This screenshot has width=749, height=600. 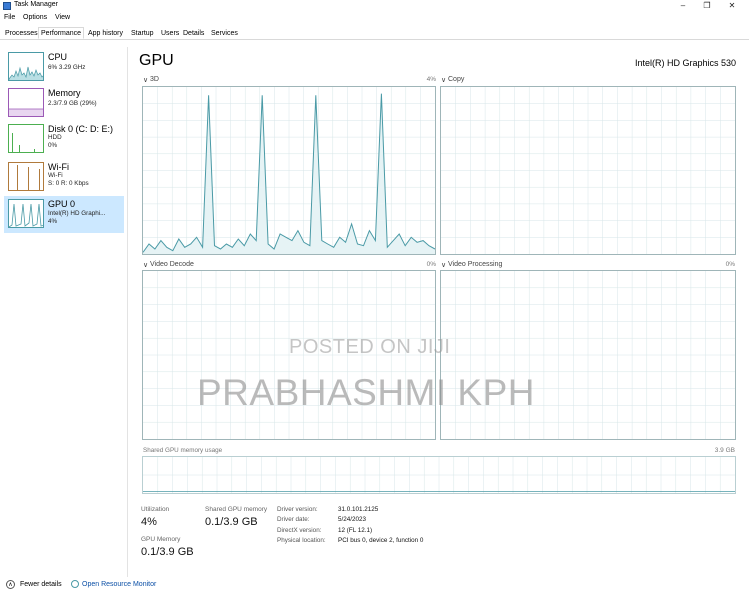 I want to click on resource-monitor-icon, so click(x=75, y=584).